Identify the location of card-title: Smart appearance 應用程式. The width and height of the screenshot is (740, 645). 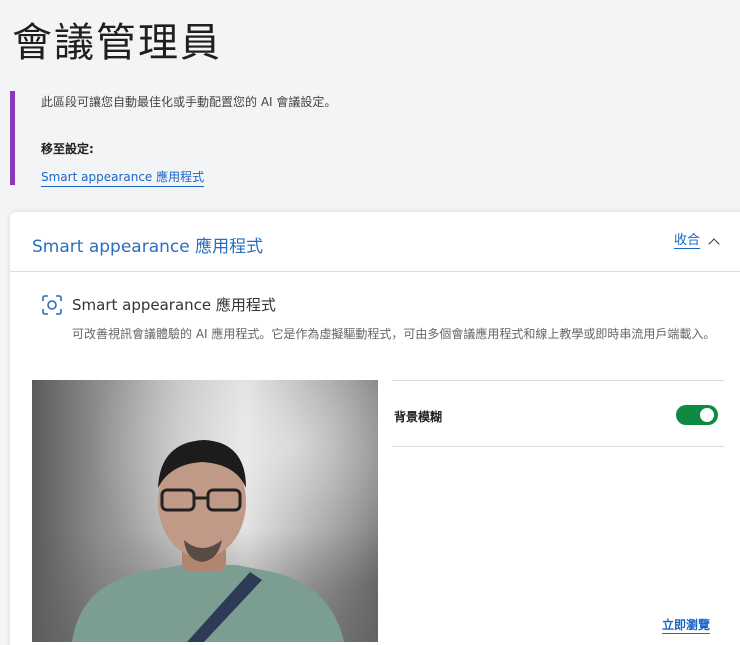
(148, 247).